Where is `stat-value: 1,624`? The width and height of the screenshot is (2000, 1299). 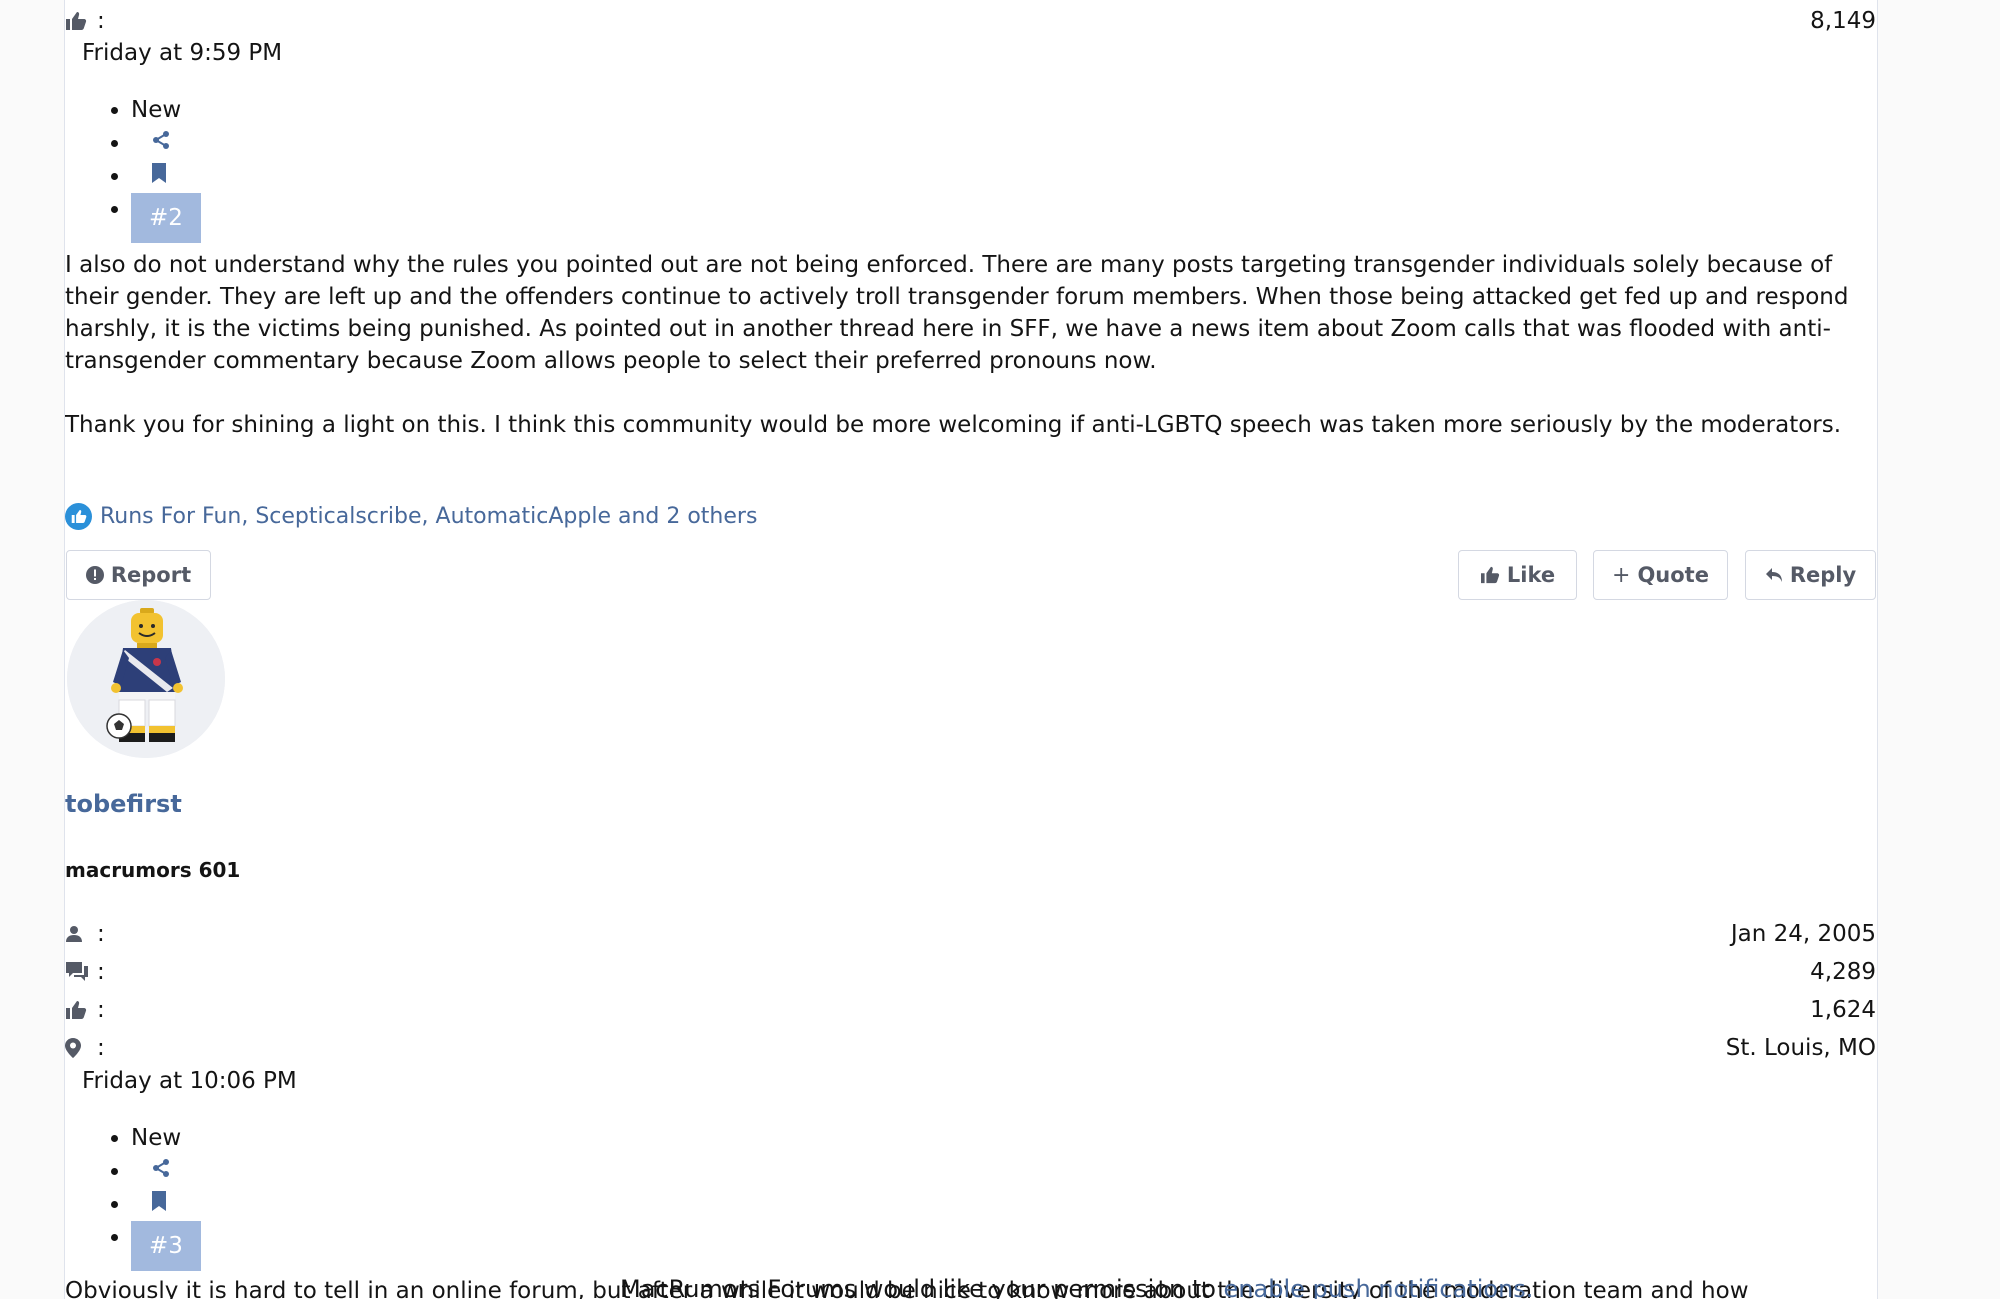
stat-value: 1,624 is located at coordinates (1843, 1010).